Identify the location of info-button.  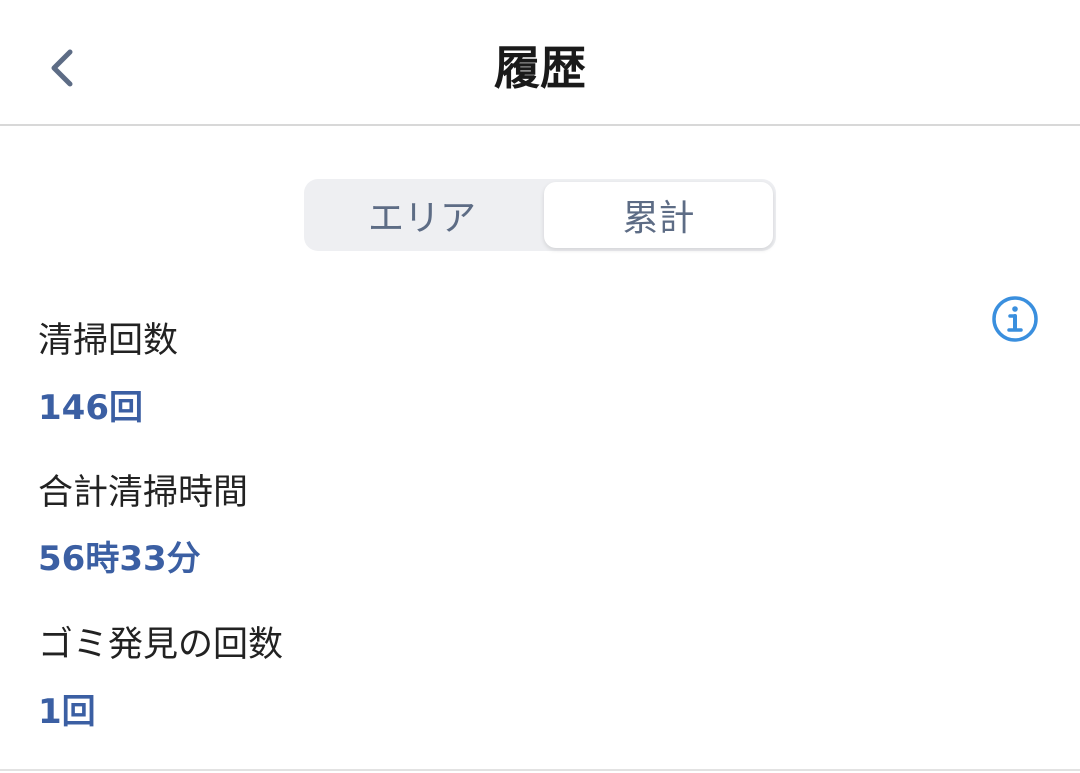
(1015, 319).